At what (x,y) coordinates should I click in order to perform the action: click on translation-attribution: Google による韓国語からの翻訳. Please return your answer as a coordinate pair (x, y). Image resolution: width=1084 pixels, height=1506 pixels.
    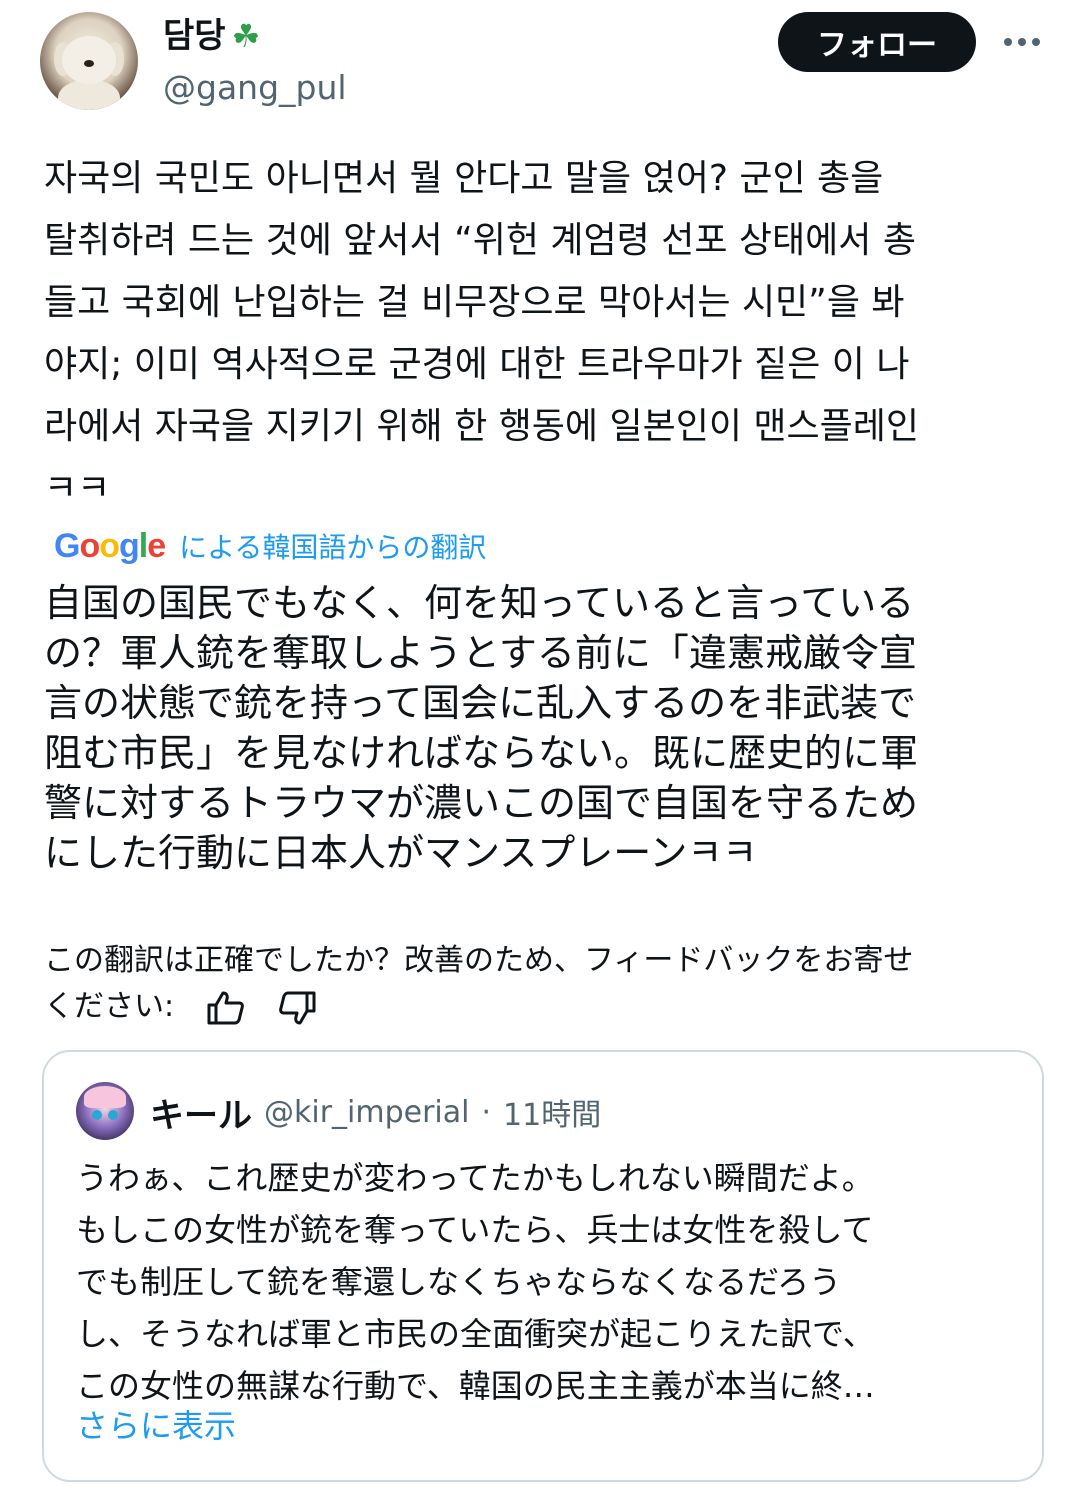
    Looking at the image, I should click on (270, 546).